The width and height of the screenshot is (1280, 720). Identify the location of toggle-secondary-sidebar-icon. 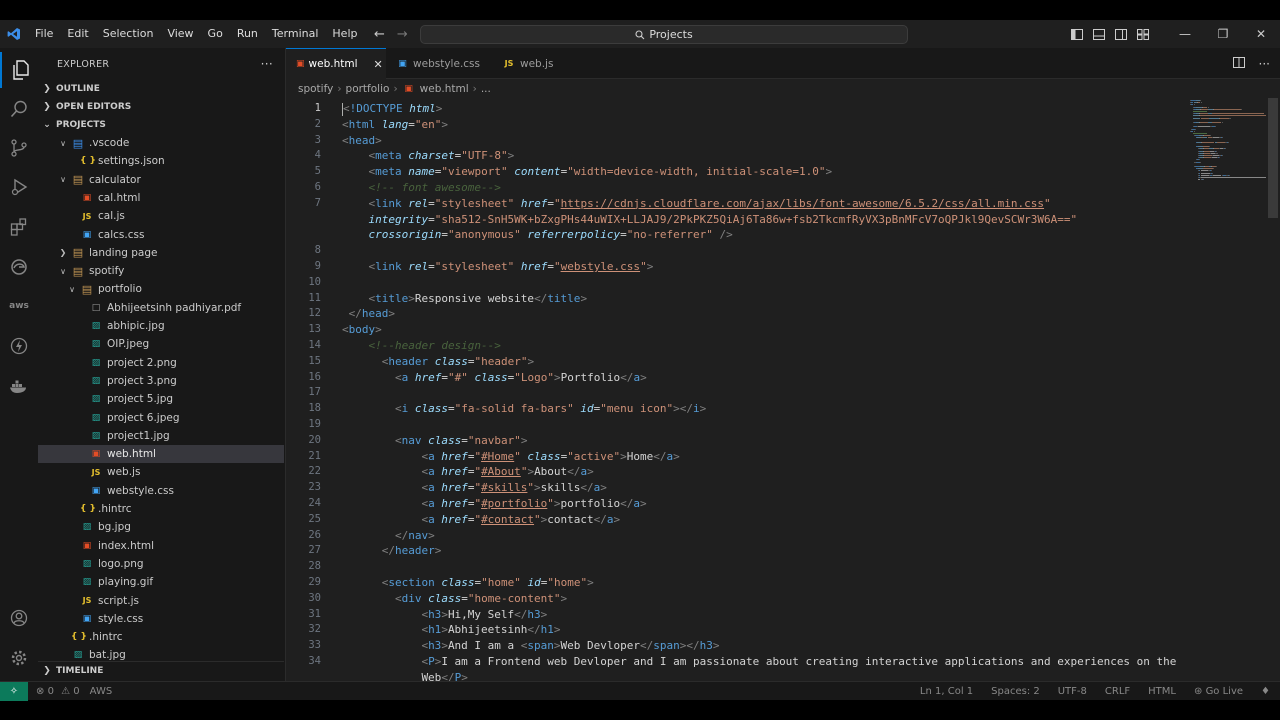
(1121, 34).